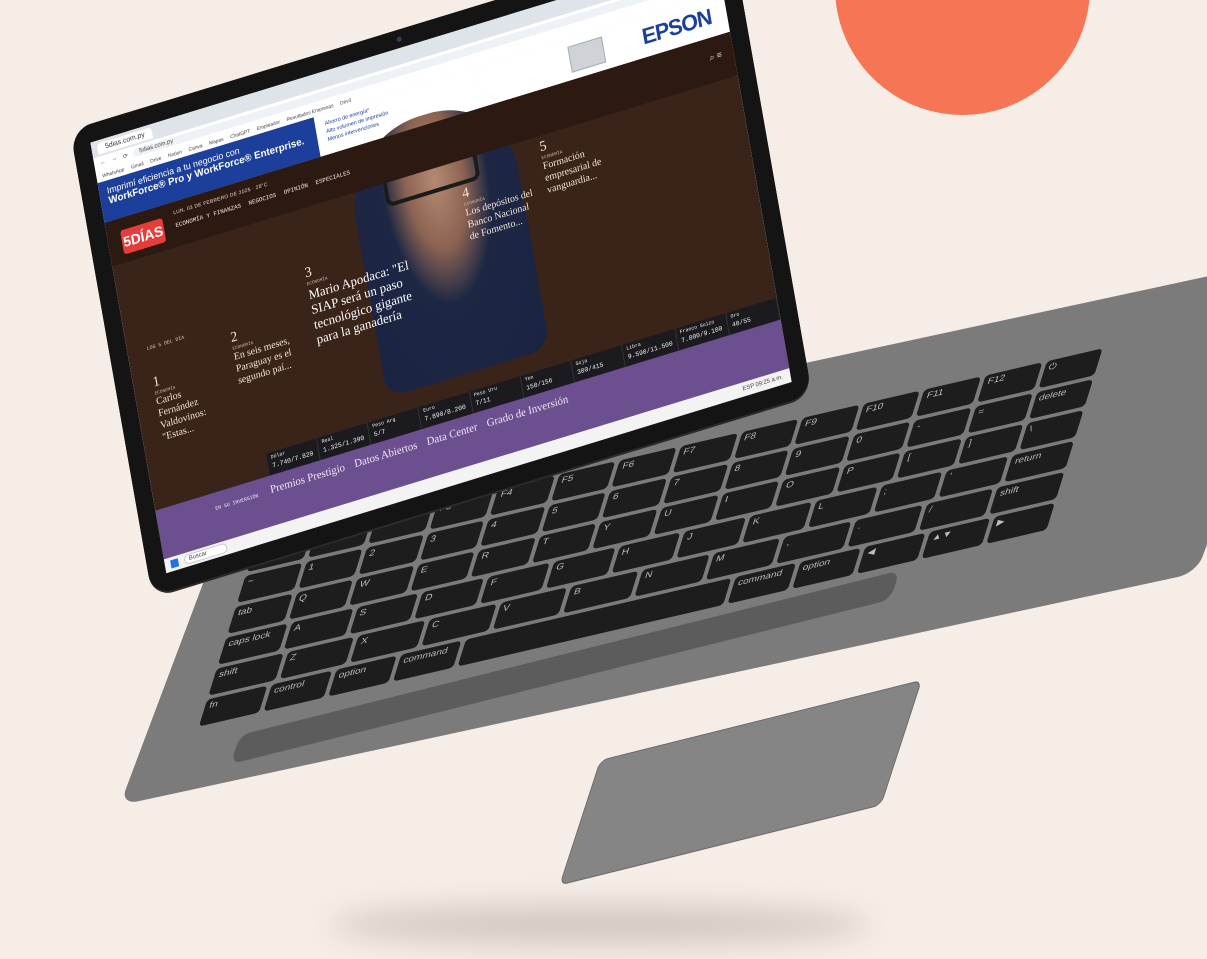 This screenshot has width=1207, height=959. Describe the element at coordinates (600, 925) in the screenshot. I see `laptop-shadow` at that location.